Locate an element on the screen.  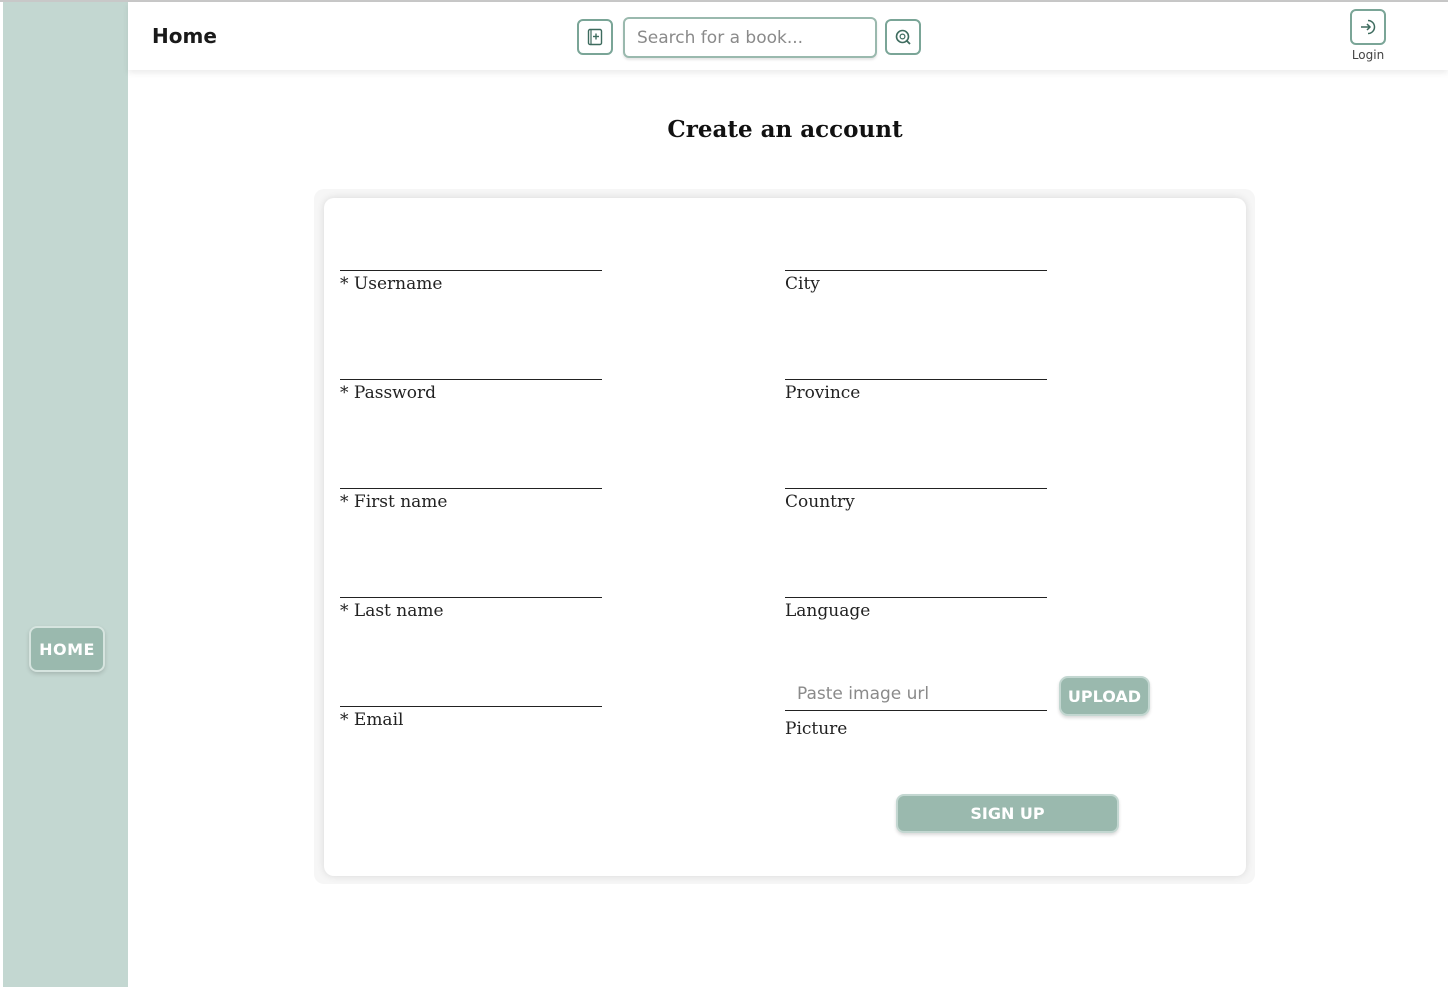
email-label: * Email is located at coordinates (372, 720).